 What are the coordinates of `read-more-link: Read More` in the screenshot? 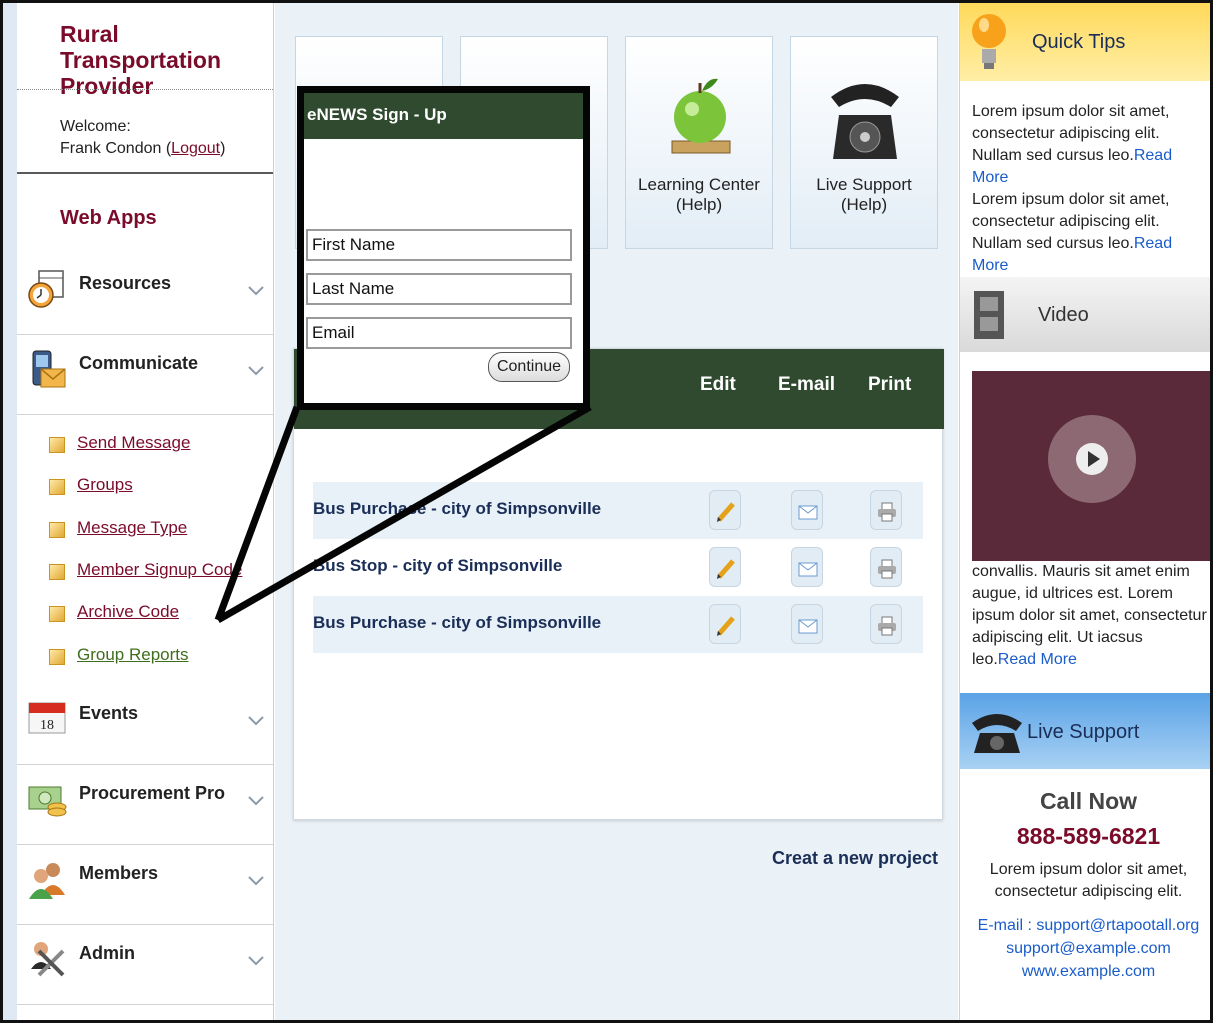 It's located at (1037, 659).